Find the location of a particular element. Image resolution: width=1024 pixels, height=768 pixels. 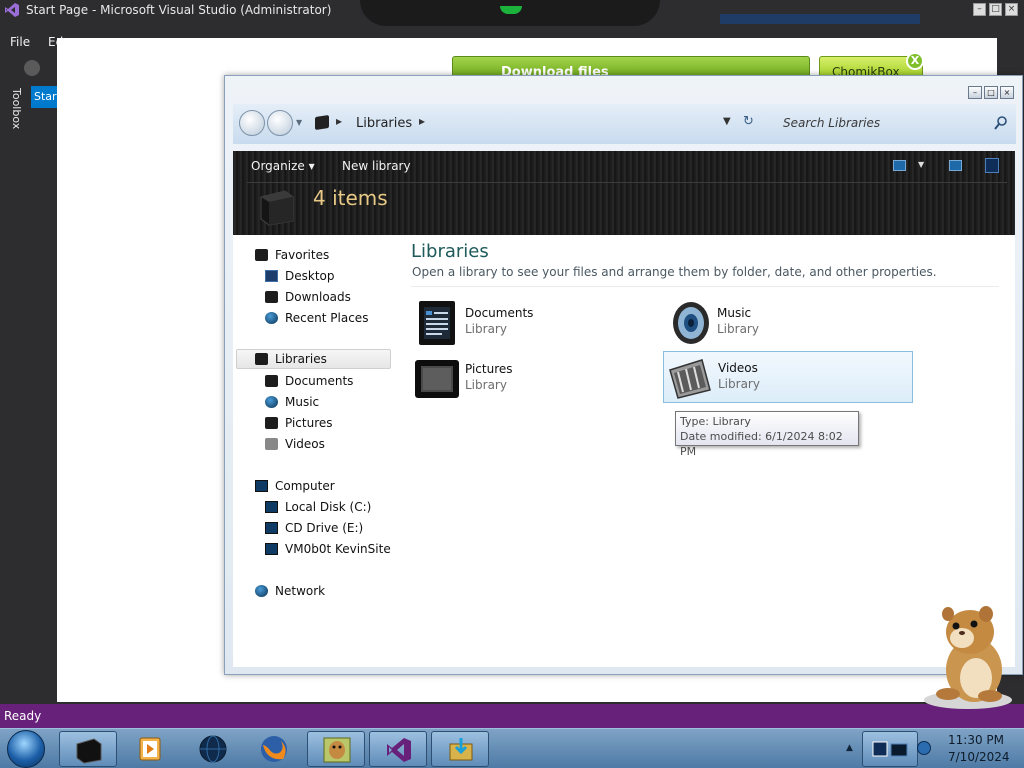

clock-date: 7/10/2024 is located at coordinates (979, 757).